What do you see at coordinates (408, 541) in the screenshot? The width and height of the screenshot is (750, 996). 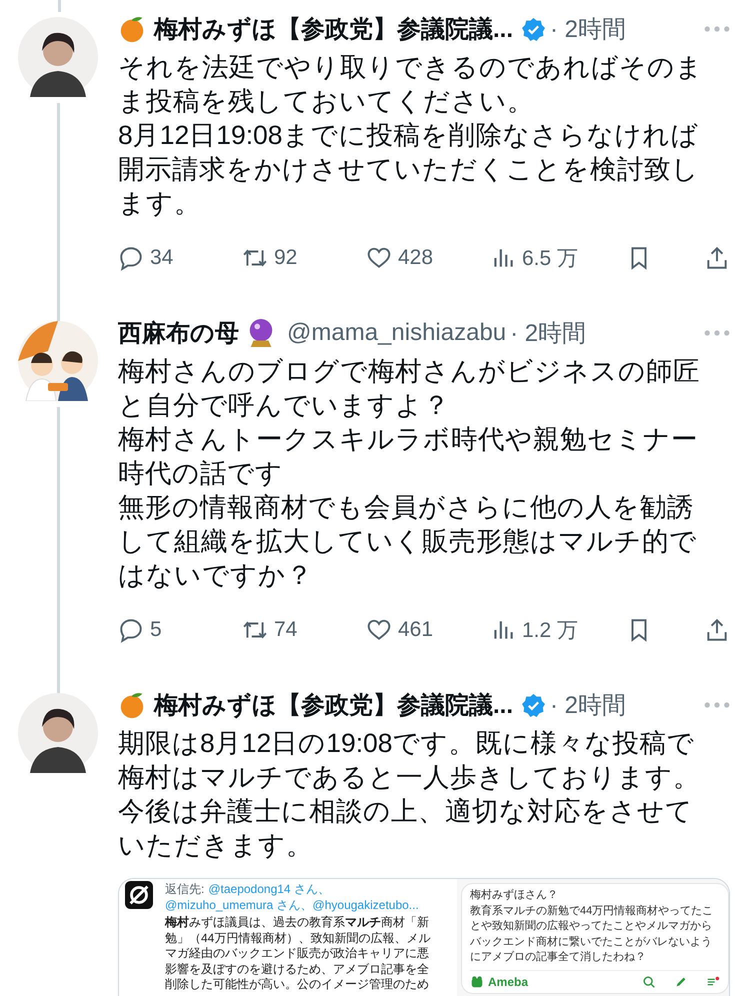 I see `tweet-text: 無形の情報商材でも会員がさらに他の人を勧誘して組織を拡大していく販売形態はマルチ的ではないですか？` at bounding box center [408, 541].